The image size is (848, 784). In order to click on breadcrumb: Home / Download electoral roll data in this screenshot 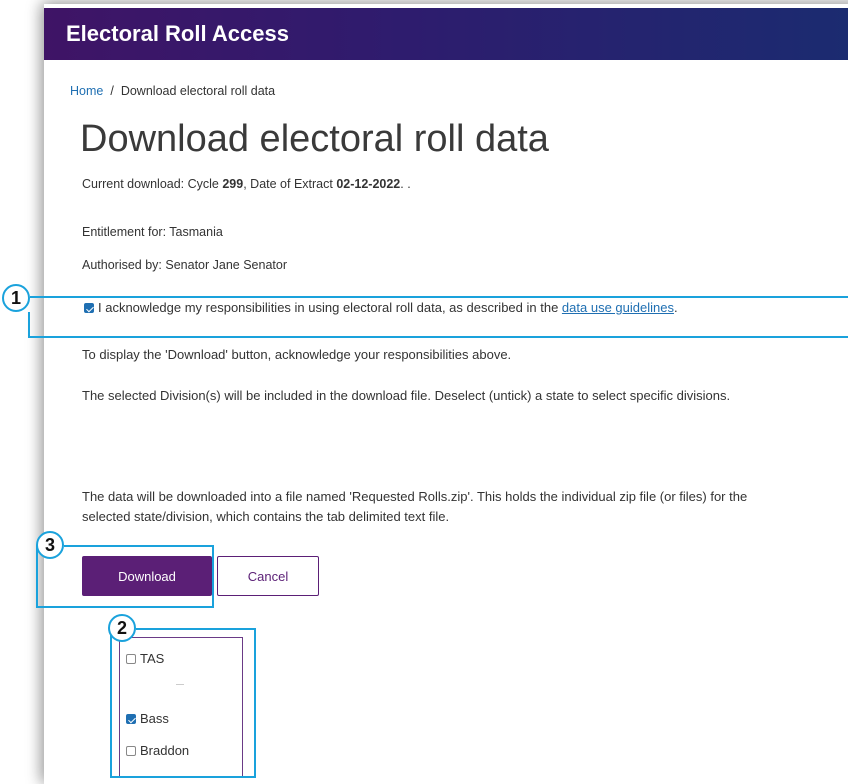, I will do `click(172, 91)`.